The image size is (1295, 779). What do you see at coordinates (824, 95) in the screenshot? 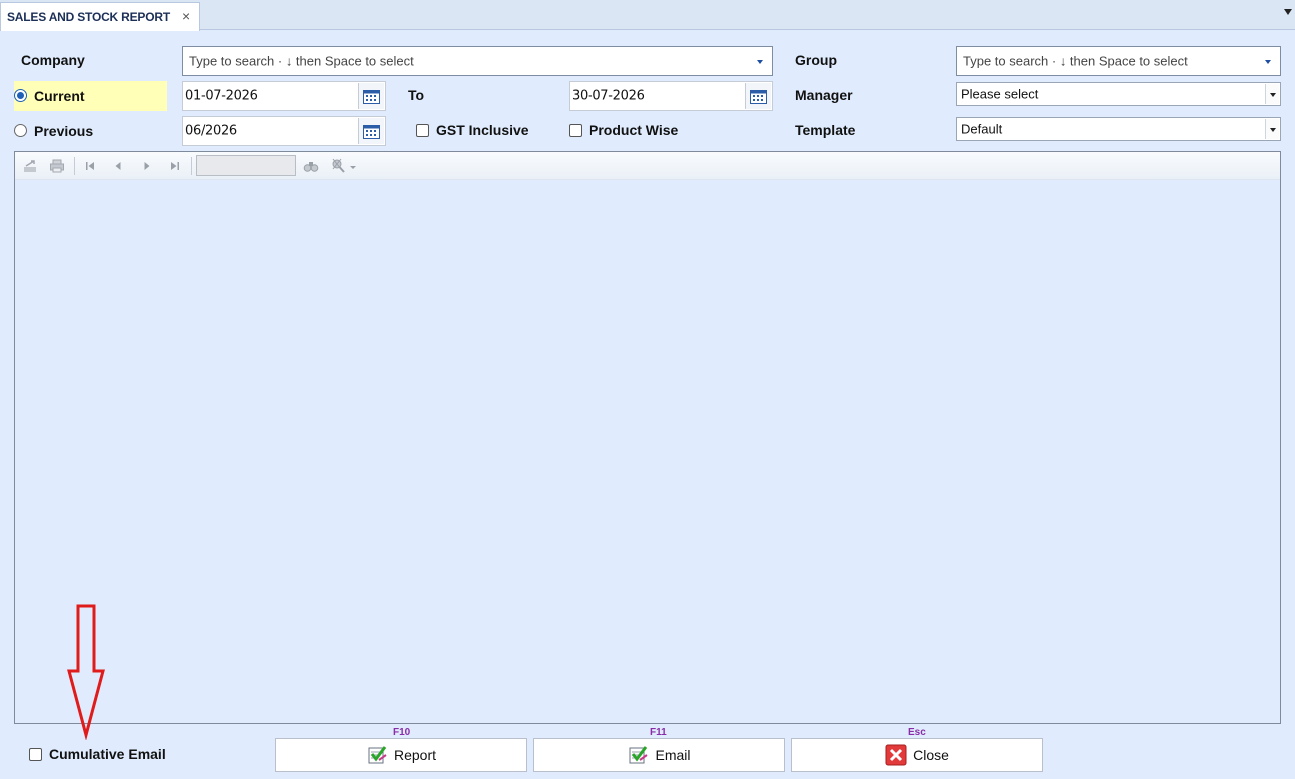
I see `manager-label: Manager` at bounding box center [824, 95].